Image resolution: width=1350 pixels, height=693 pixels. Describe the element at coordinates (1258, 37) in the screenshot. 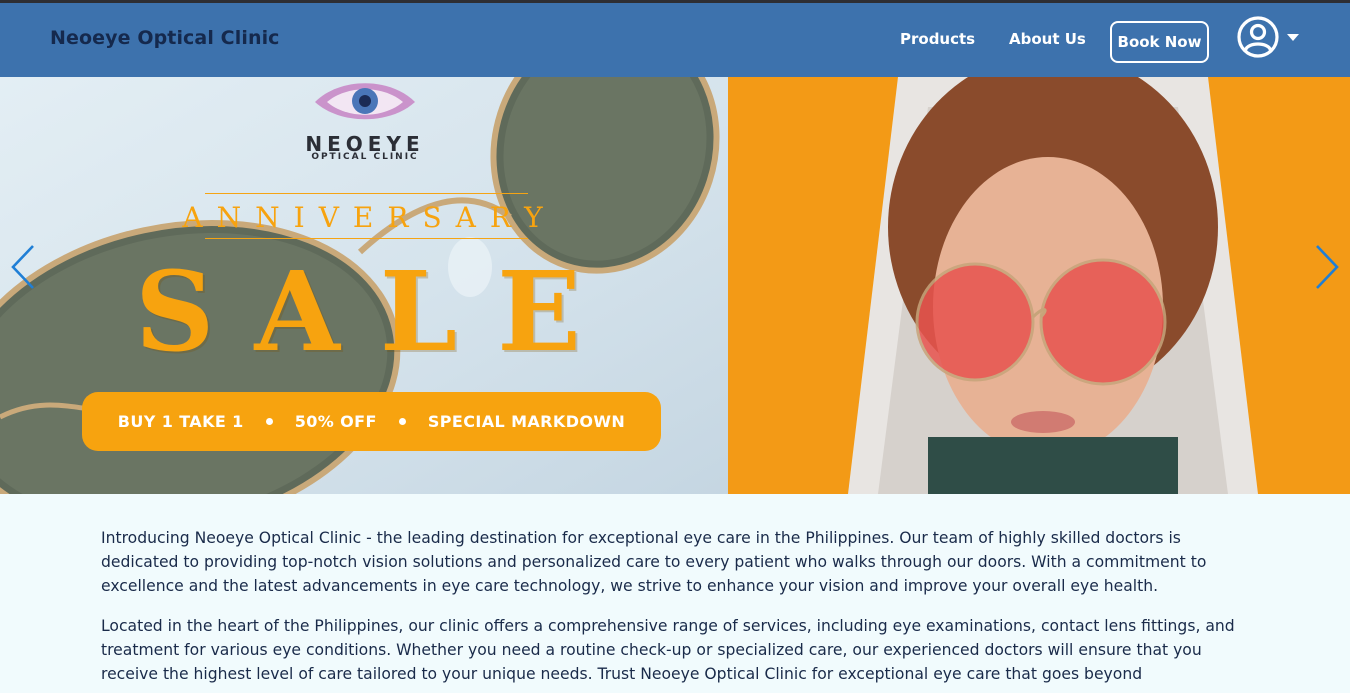

I see `user-circle-icon` at that location.